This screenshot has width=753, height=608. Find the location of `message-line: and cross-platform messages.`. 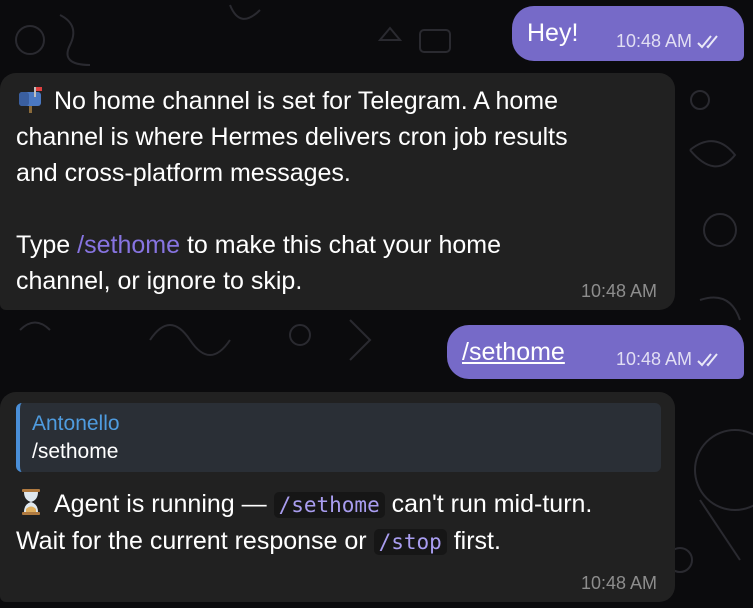

message-line: and cross-platform messages. is located at coordinates (183, 173).